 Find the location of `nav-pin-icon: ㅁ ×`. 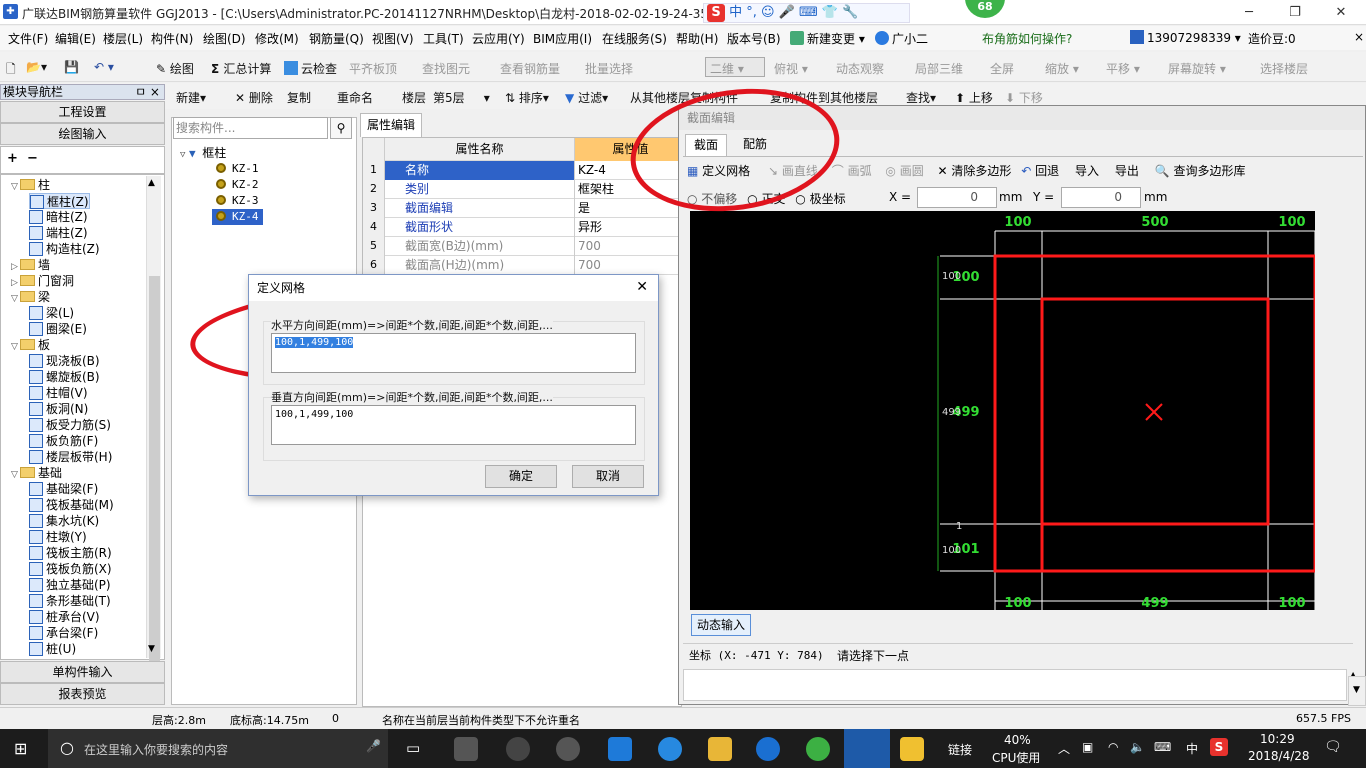

nav-pin-icon: ㅁ × is located at coordinates (147, 92).